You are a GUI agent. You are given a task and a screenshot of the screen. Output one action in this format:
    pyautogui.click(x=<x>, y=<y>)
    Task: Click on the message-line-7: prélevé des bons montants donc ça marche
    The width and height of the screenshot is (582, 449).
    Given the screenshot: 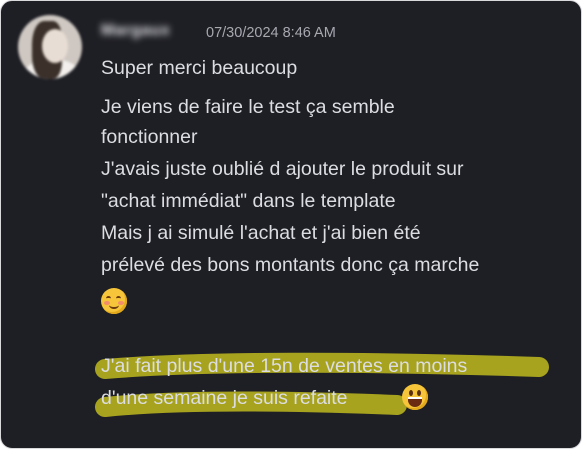 What is the action you would take?
    pyautogui.click(x=290, y=265)
    